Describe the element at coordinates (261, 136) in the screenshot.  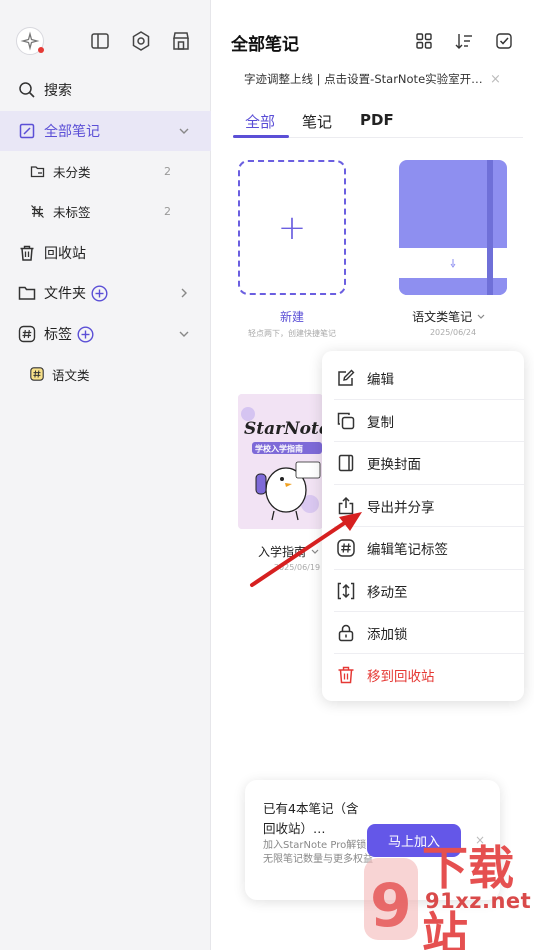
I see `active-tab-indicator` at that location.